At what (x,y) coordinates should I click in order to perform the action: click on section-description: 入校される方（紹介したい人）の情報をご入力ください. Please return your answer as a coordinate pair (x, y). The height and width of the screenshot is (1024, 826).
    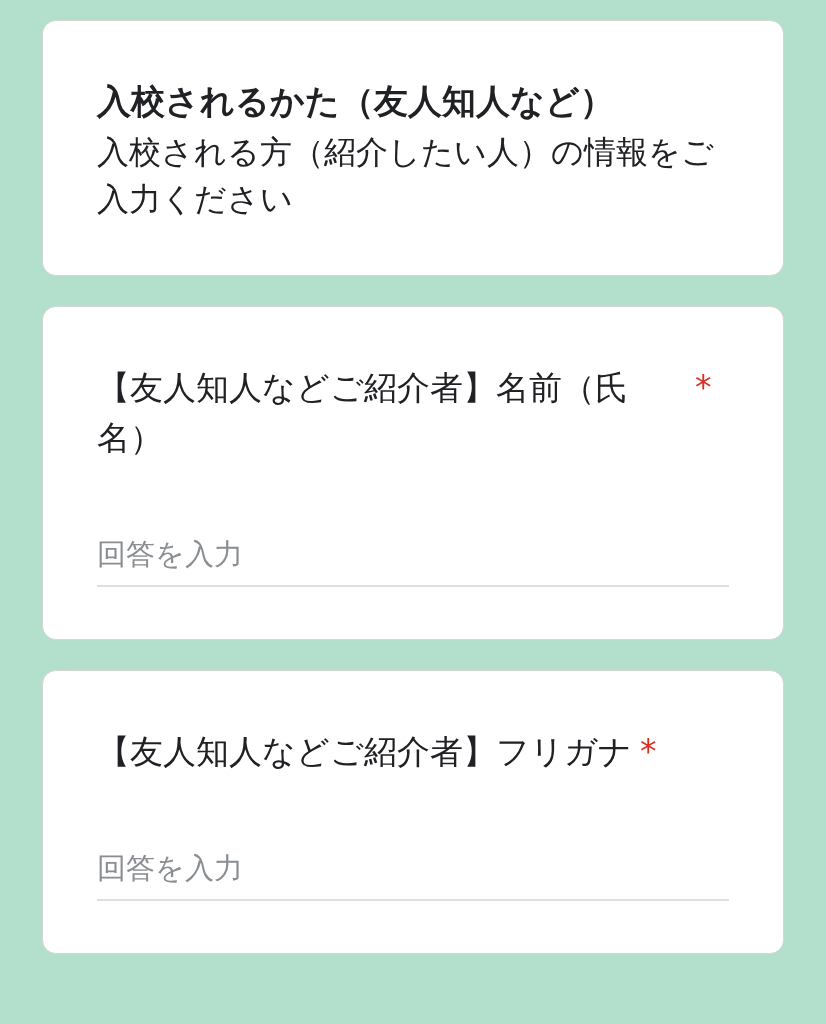
    Looking at the image, I should click on (406, 176).